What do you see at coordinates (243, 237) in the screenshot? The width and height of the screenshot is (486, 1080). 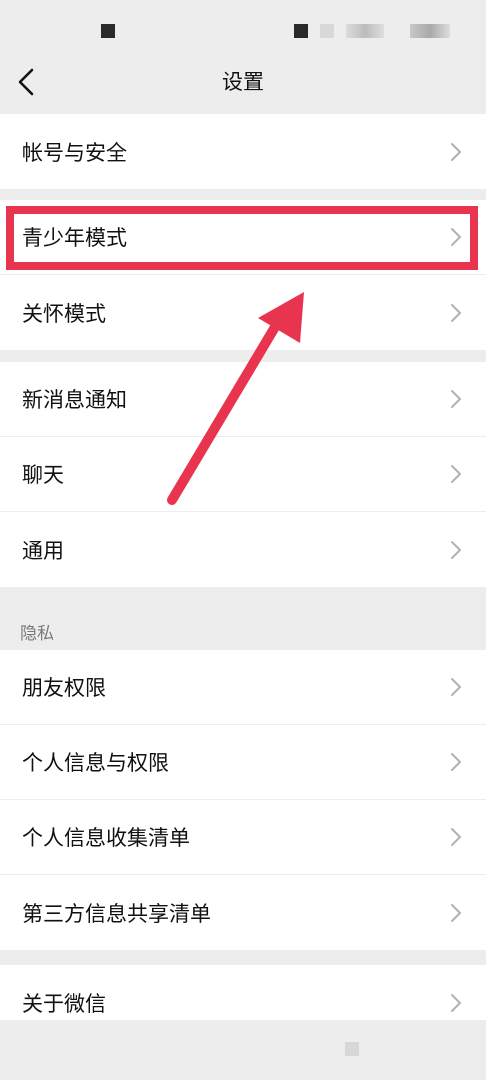 I see `settings-item-teen-mode: 青少年模式` at bounding box center [243, 237].